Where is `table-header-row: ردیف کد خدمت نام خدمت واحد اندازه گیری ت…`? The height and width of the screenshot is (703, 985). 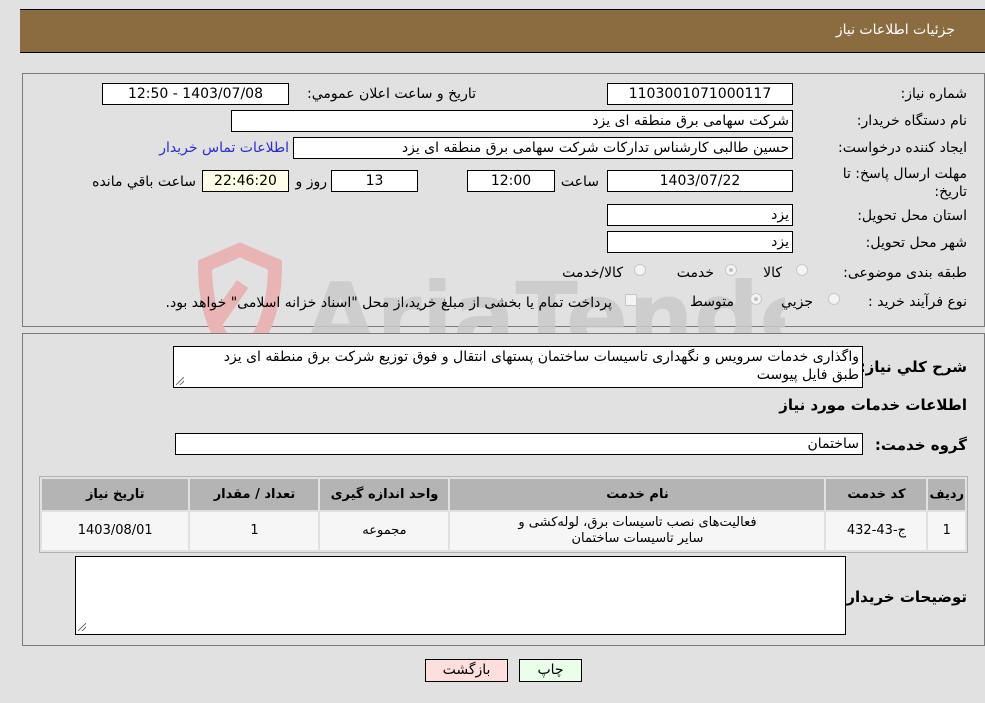 table-header-row: ردیف کد خدمت نام خدمت واحد اندازه گیری ت… is located at coordinates (503, 494).